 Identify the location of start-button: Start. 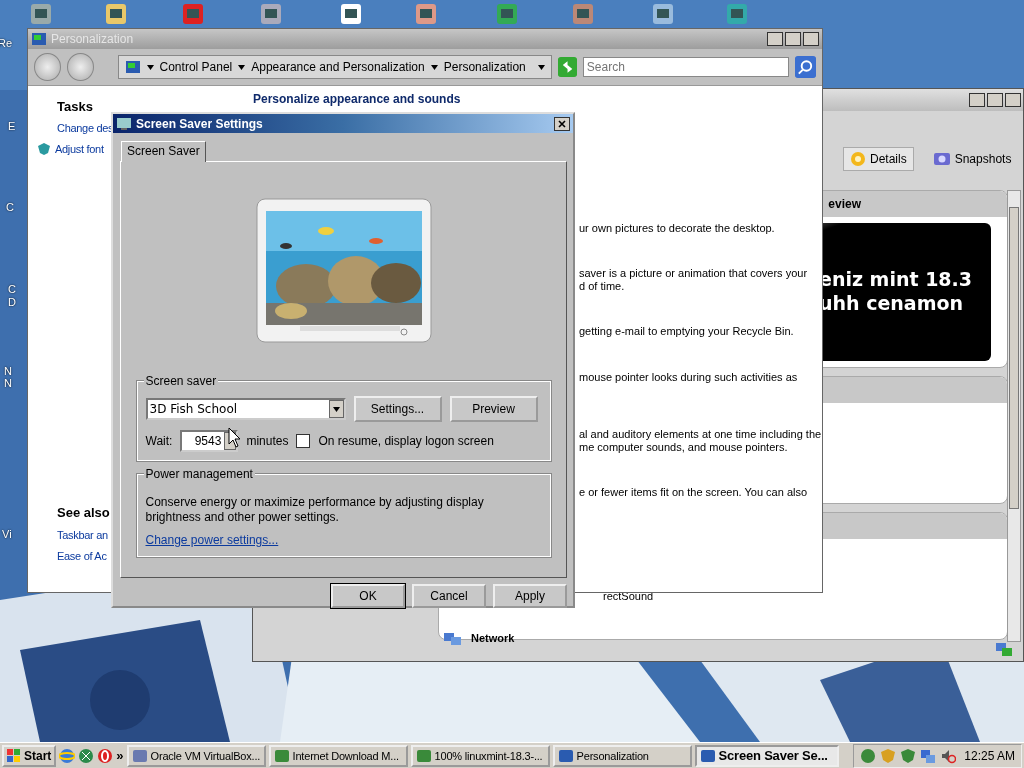
(29, 755).